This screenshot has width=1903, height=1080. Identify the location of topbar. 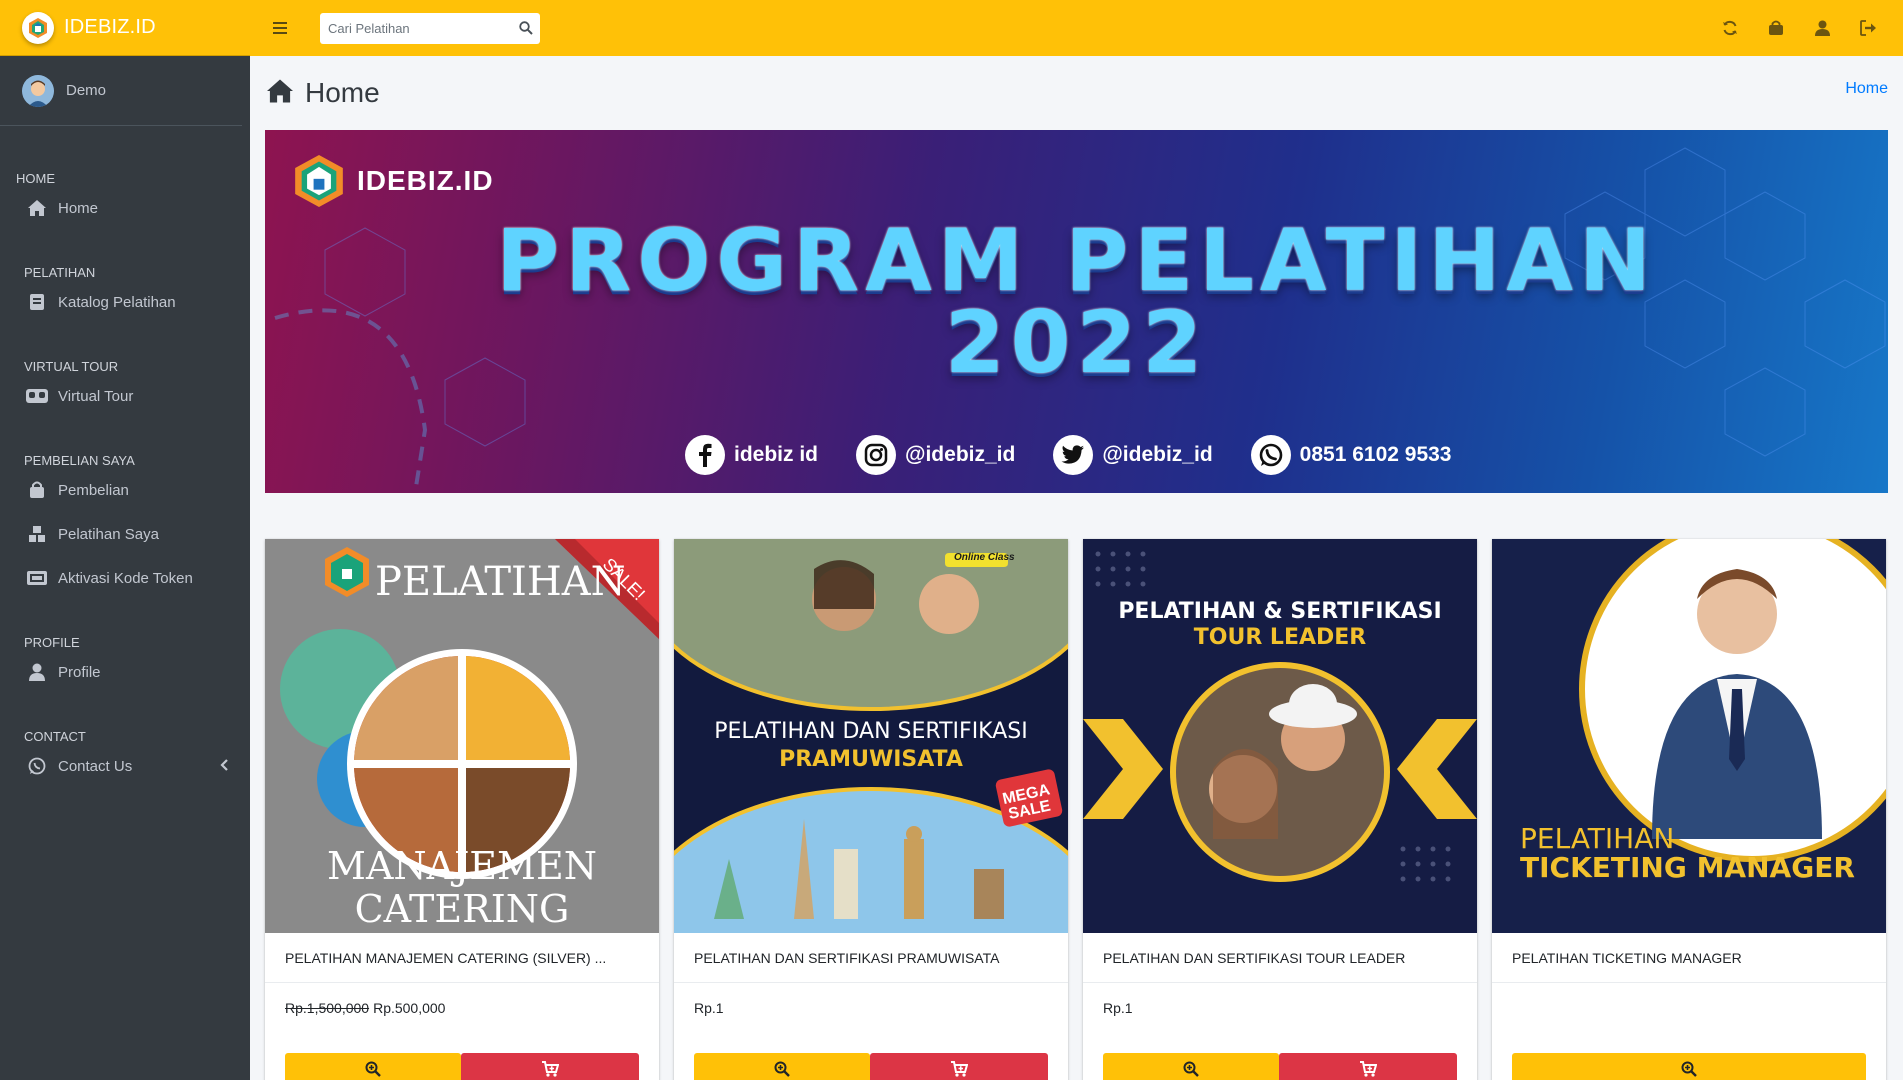
(1076, 28).